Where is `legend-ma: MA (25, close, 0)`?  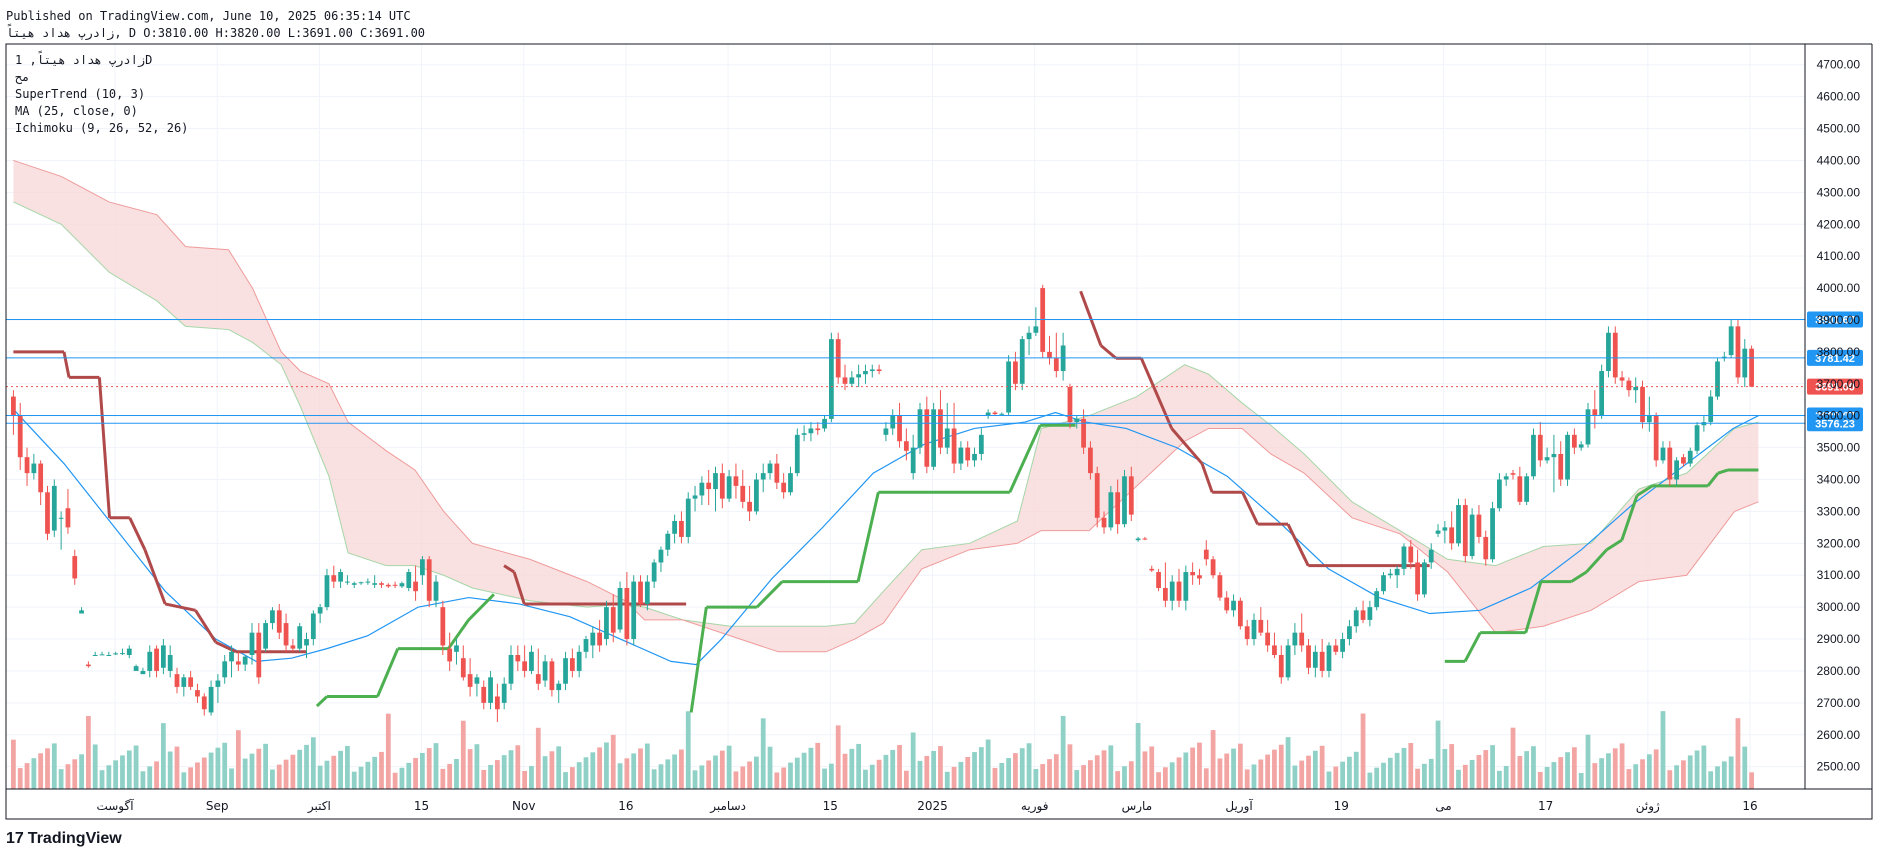 legend-ma: MA (25, close, 0) is located at coordinates (101, 111).